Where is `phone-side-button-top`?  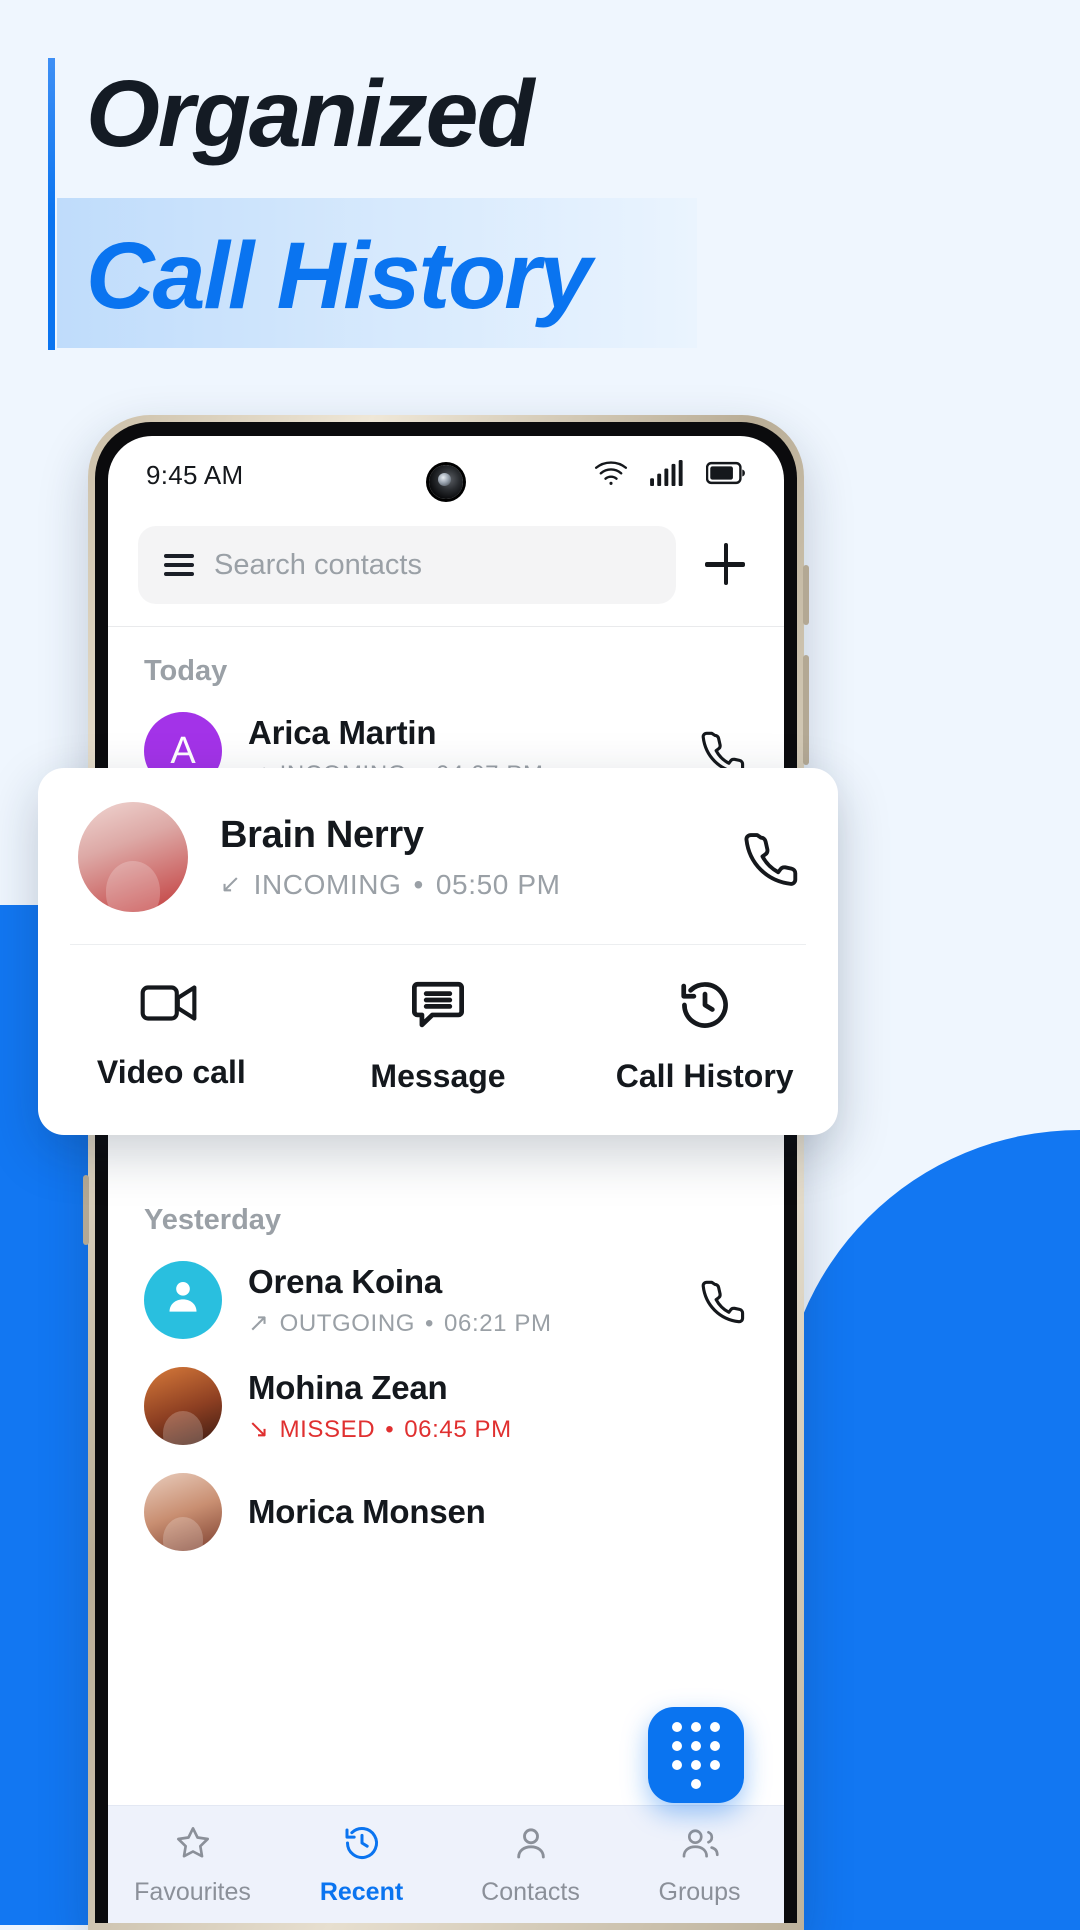
phone-side-button-top is located at coordinates (806, 595).